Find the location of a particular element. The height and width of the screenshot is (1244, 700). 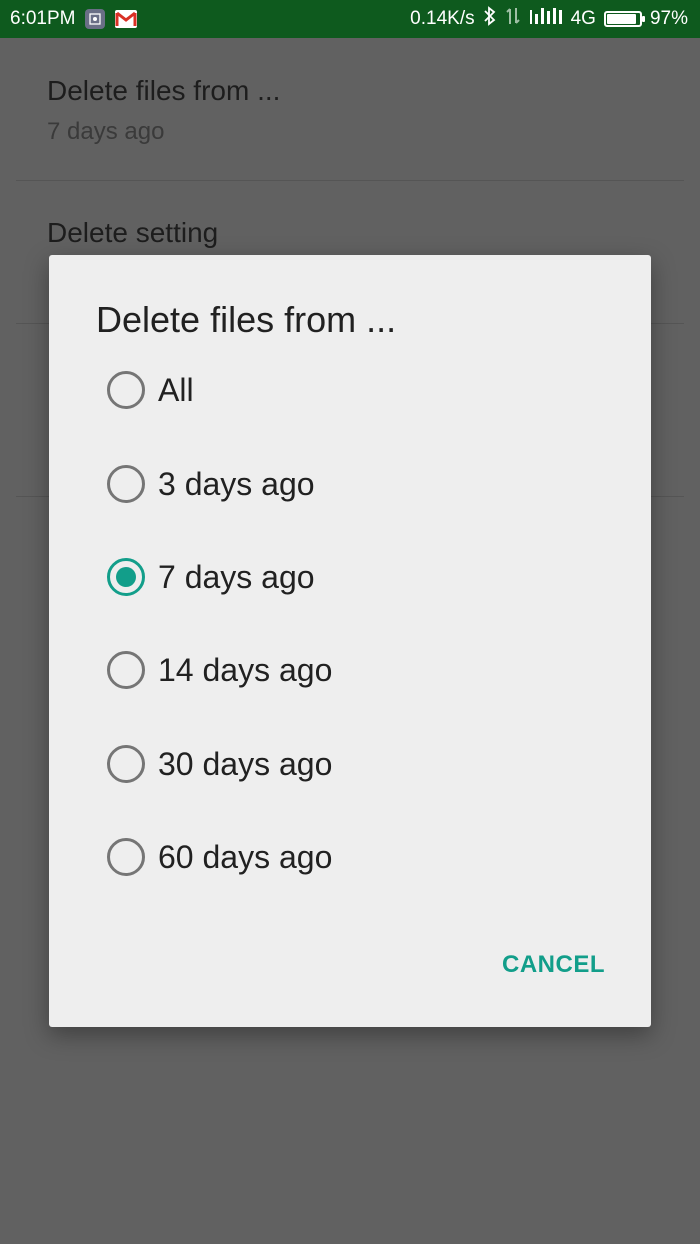

option-all: All is located at coordinates (350, 390).